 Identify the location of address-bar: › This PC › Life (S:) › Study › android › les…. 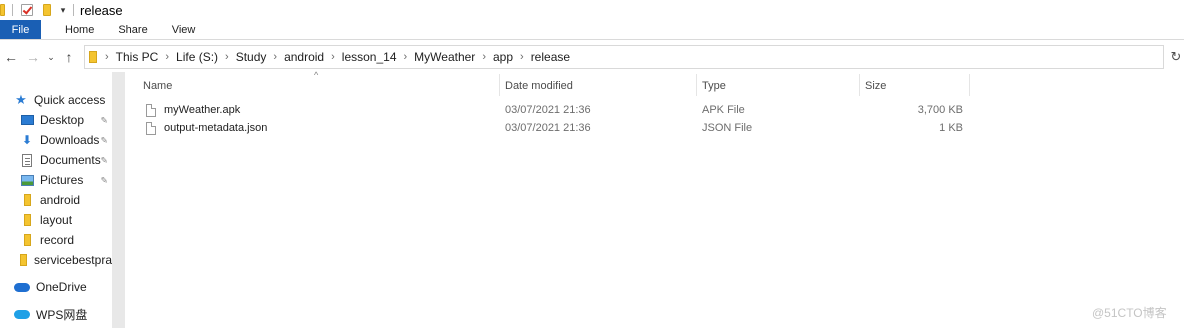
(624, 57).